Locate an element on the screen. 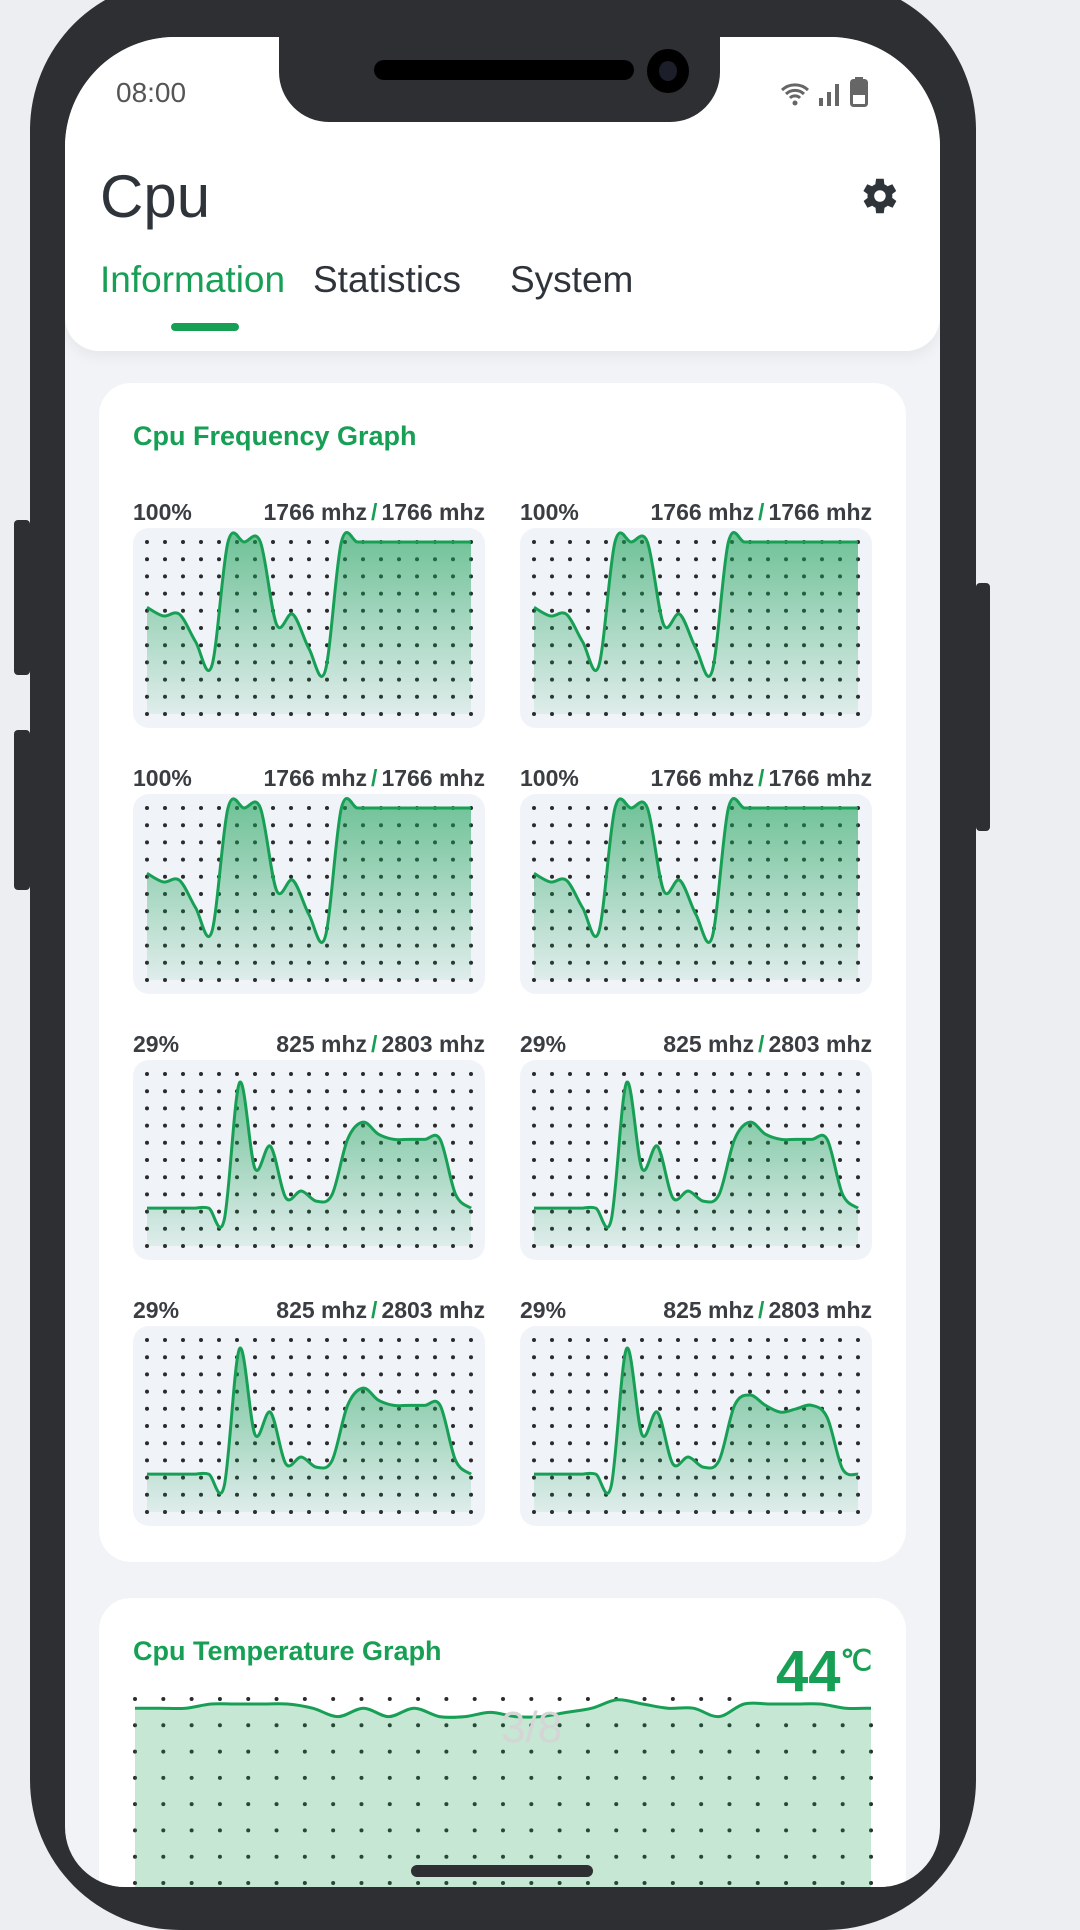 The width and height of the screenshot is (1080, 1930). tab-information: Information is located at coordinates (192, 280).